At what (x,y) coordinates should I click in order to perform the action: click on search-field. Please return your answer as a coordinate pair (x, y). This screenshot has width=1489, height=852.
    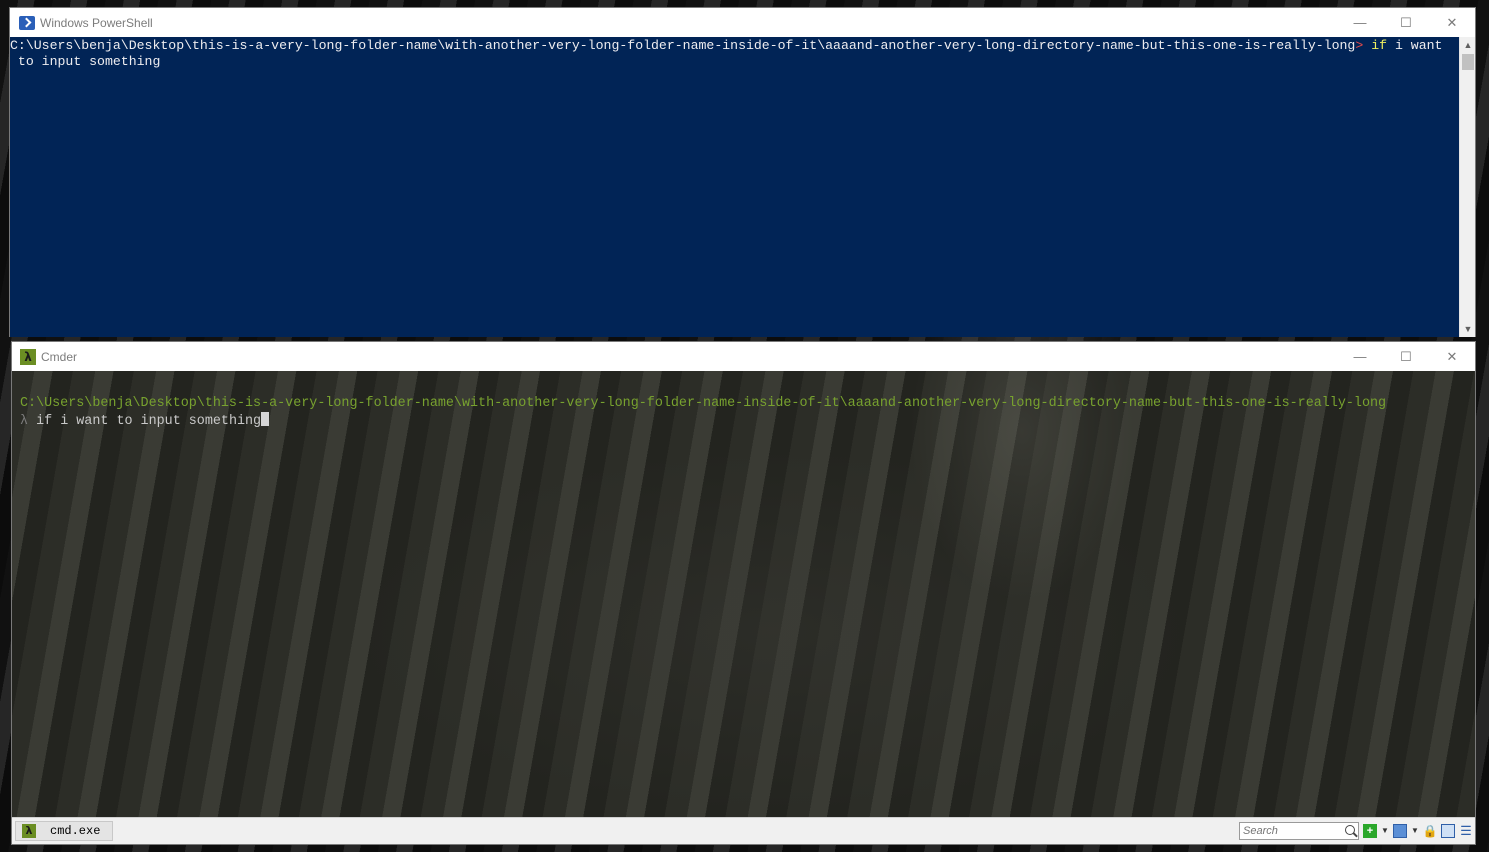
    Looking at the image, I should click on (1299, 831).